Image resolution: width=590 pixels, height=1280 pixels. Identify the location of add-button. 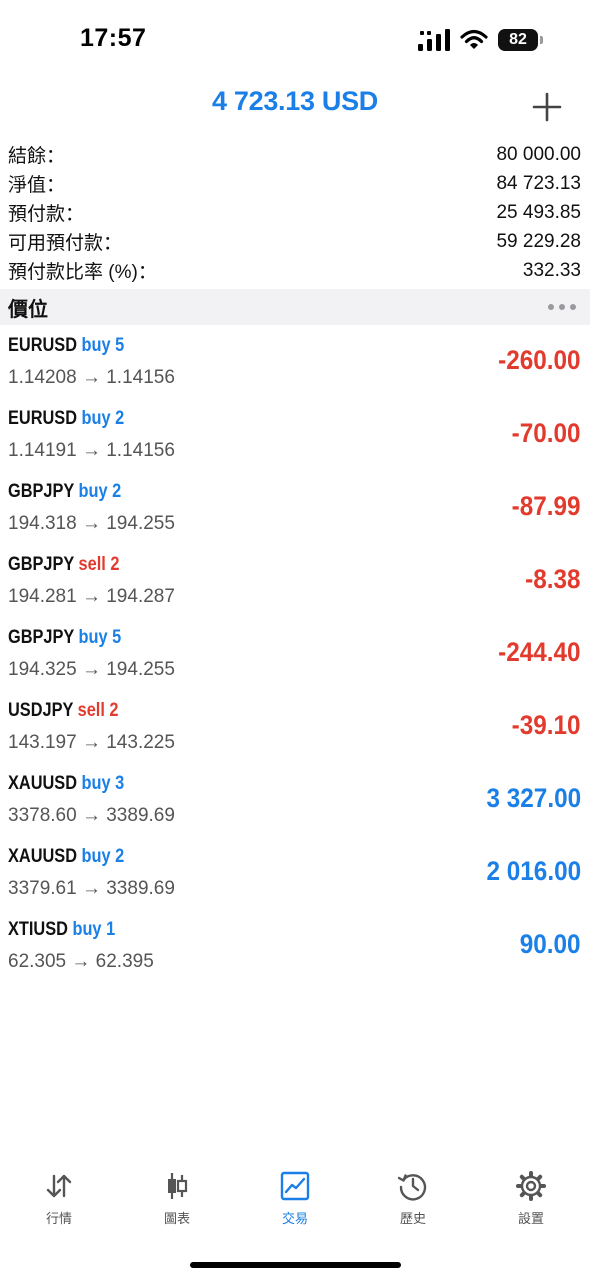
(547, 107).